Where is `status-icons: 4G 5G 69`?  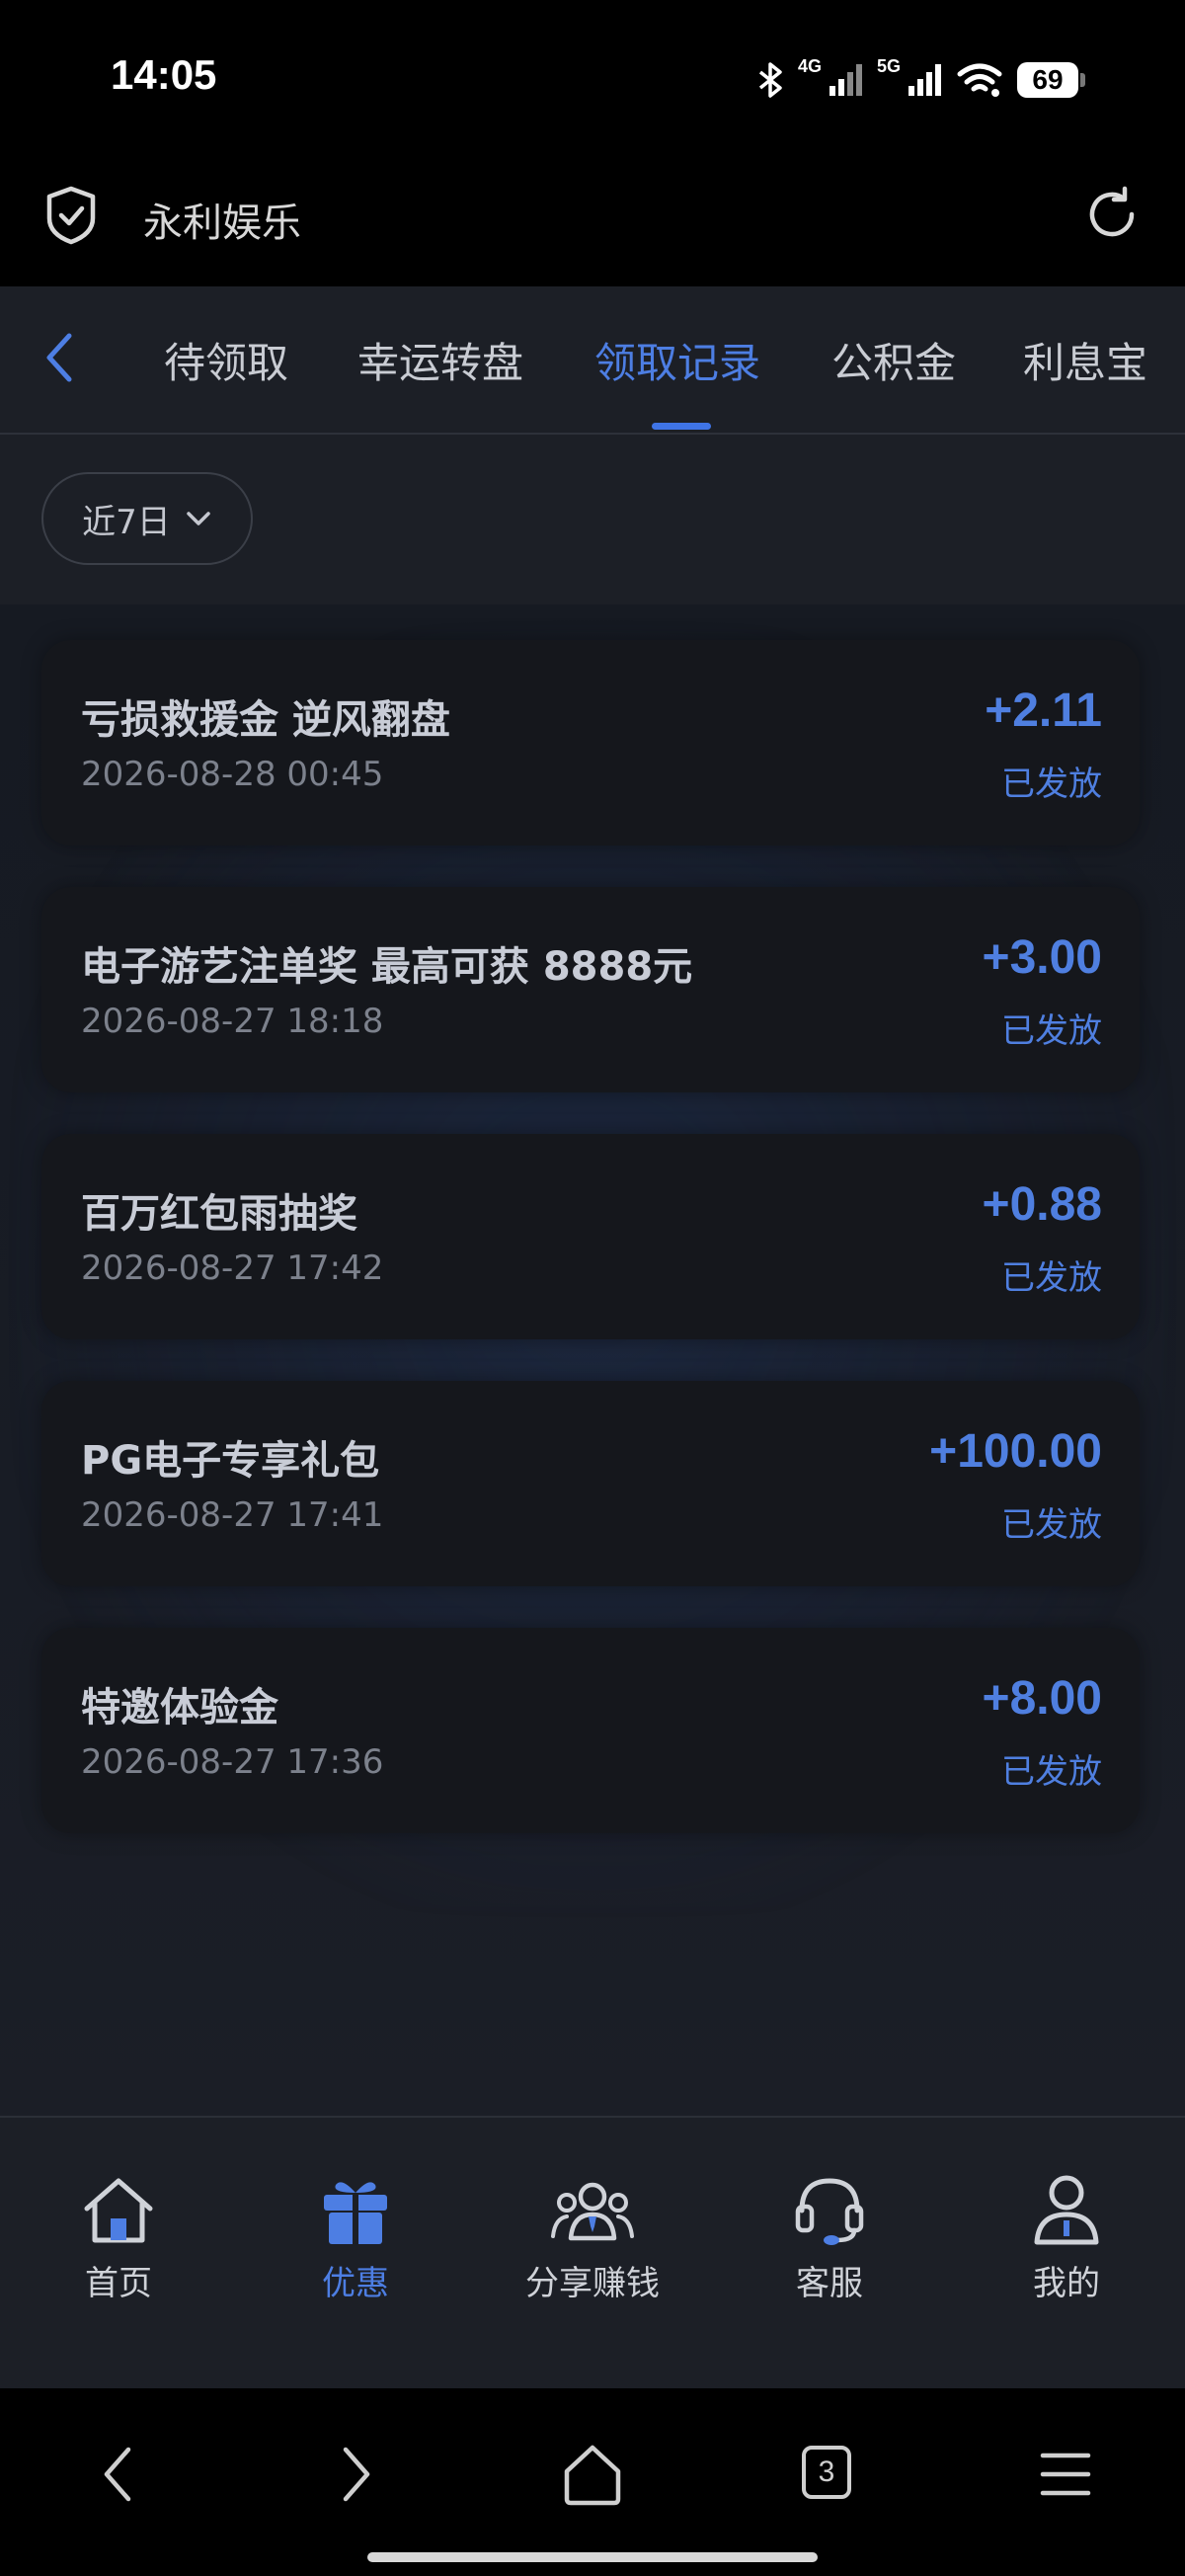
status-icons: 4G 5G 69 is located at coordinates (921, 80).